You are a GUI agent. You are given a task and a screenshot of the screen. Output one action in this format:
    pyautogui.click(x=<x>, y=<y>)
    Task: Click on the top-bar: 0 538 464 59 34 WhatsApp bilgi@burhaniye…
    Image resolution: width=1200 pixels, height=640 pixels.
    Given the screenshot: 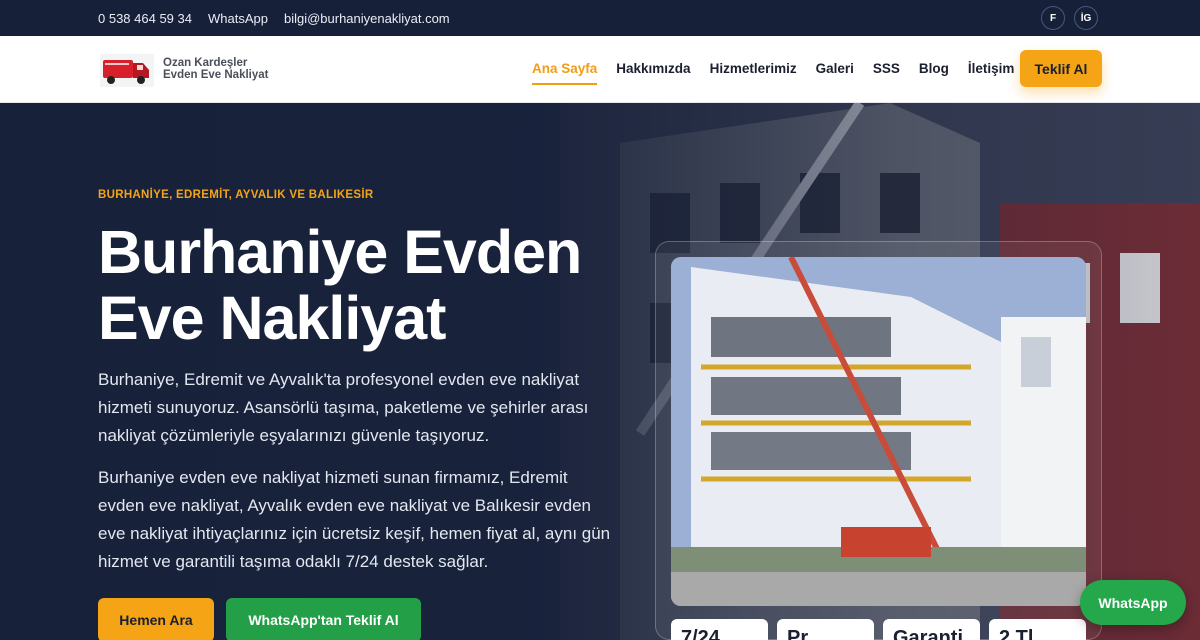 What is the action you would take?
    pyautogui.click(x=600, y=18)
    